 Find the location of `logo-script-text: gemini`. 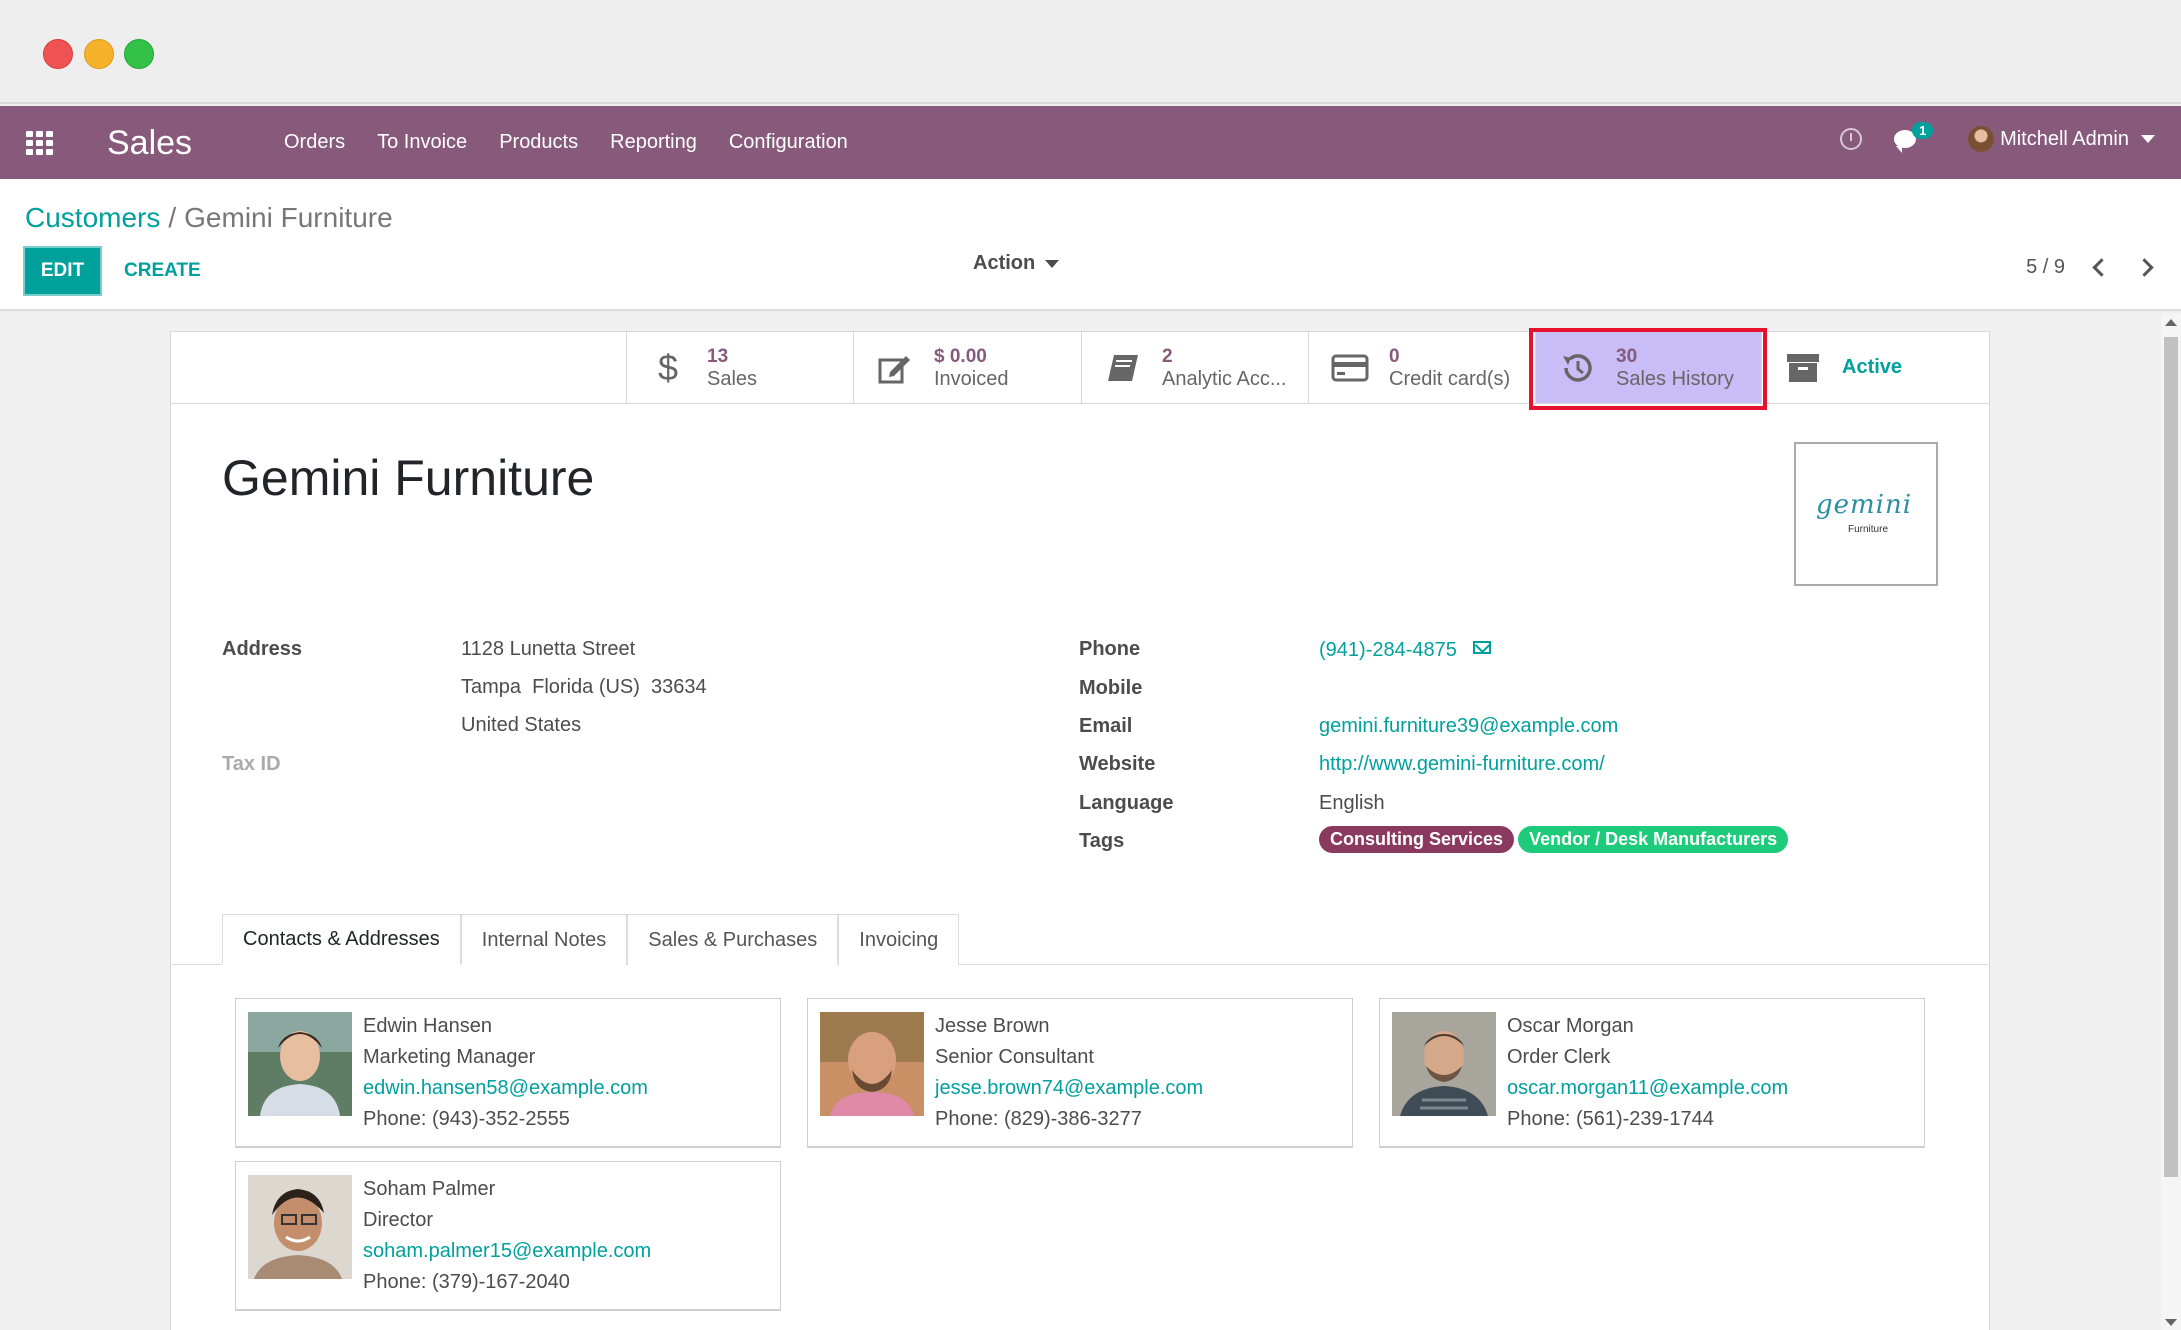

logo-script-text: gemini is located at coordinates (1864, 505).